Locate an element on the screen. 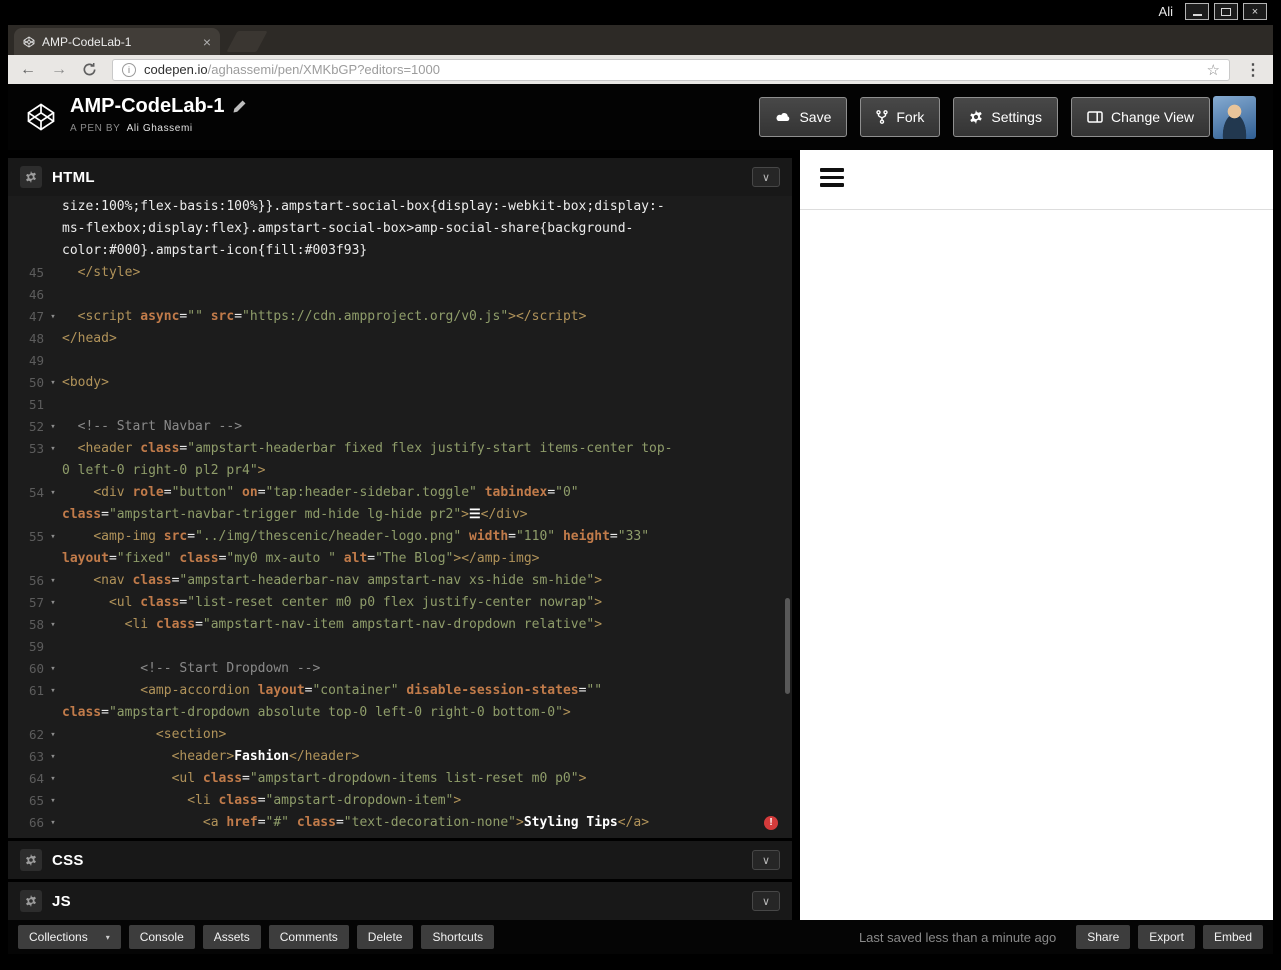 The height and width of the screenshot is (970, 1281). change-view-button: Change View is located at coordinates (1140, 117).